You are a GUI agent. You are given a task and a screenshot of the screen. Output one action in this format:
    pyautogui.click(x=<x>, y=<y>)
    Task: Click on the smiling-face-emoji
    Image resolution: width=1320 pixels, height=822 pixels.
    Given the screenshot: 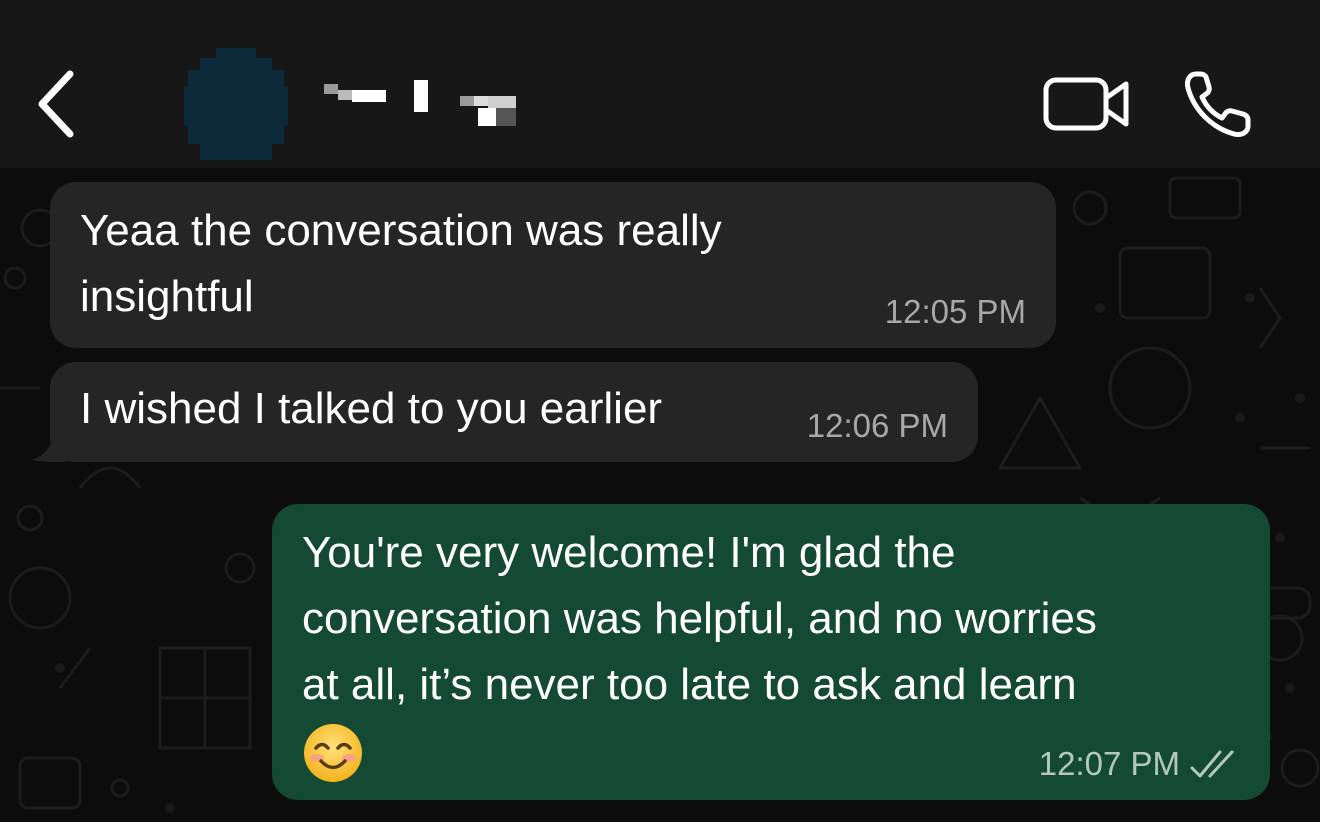 What is the action you would take?
    pyautogui.click(x=333, y=753)
    